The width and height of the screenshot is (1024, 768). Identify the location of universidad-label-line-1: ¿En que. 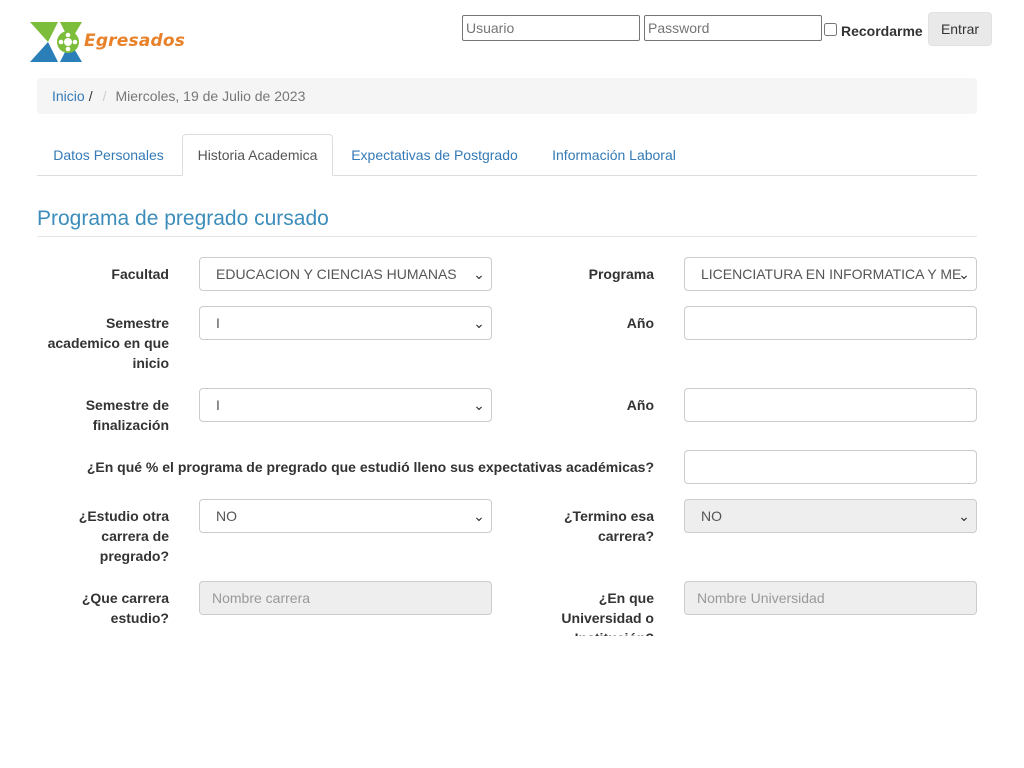
(626, 598).